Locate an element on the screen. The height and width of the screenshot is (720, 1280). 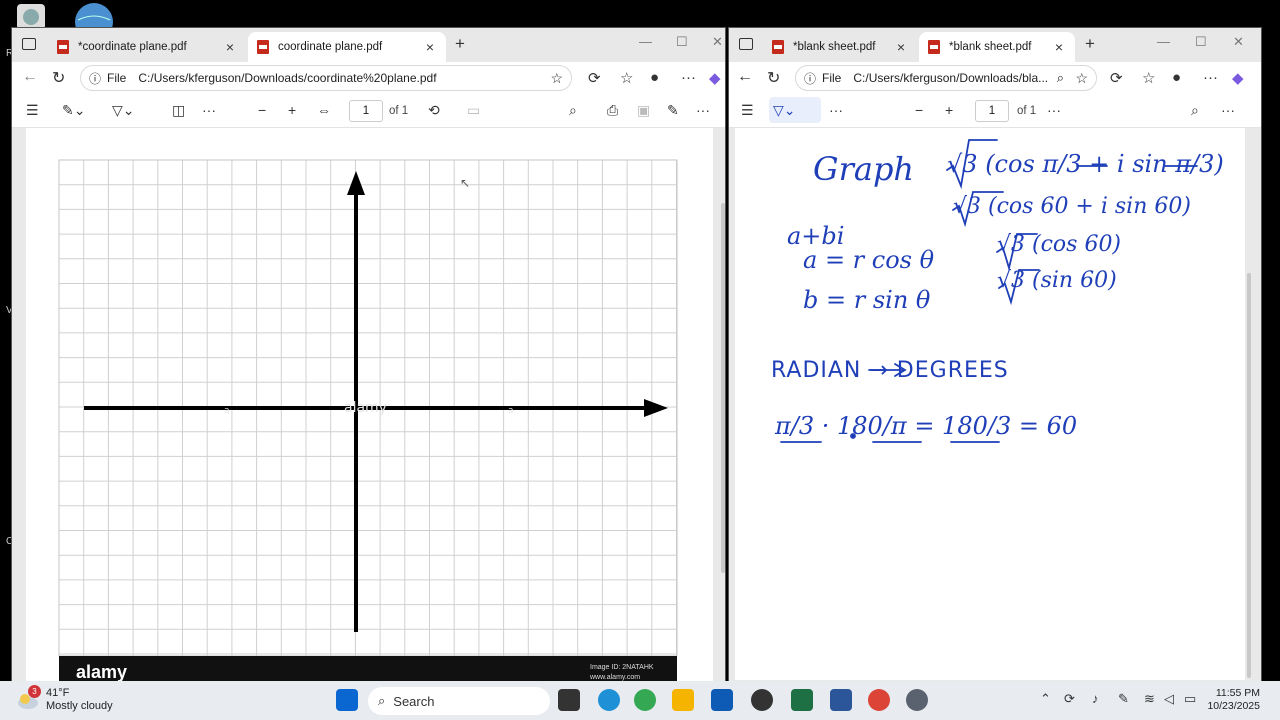
weather-condition: Mostly cloudy is located at coordinates (79, 706).